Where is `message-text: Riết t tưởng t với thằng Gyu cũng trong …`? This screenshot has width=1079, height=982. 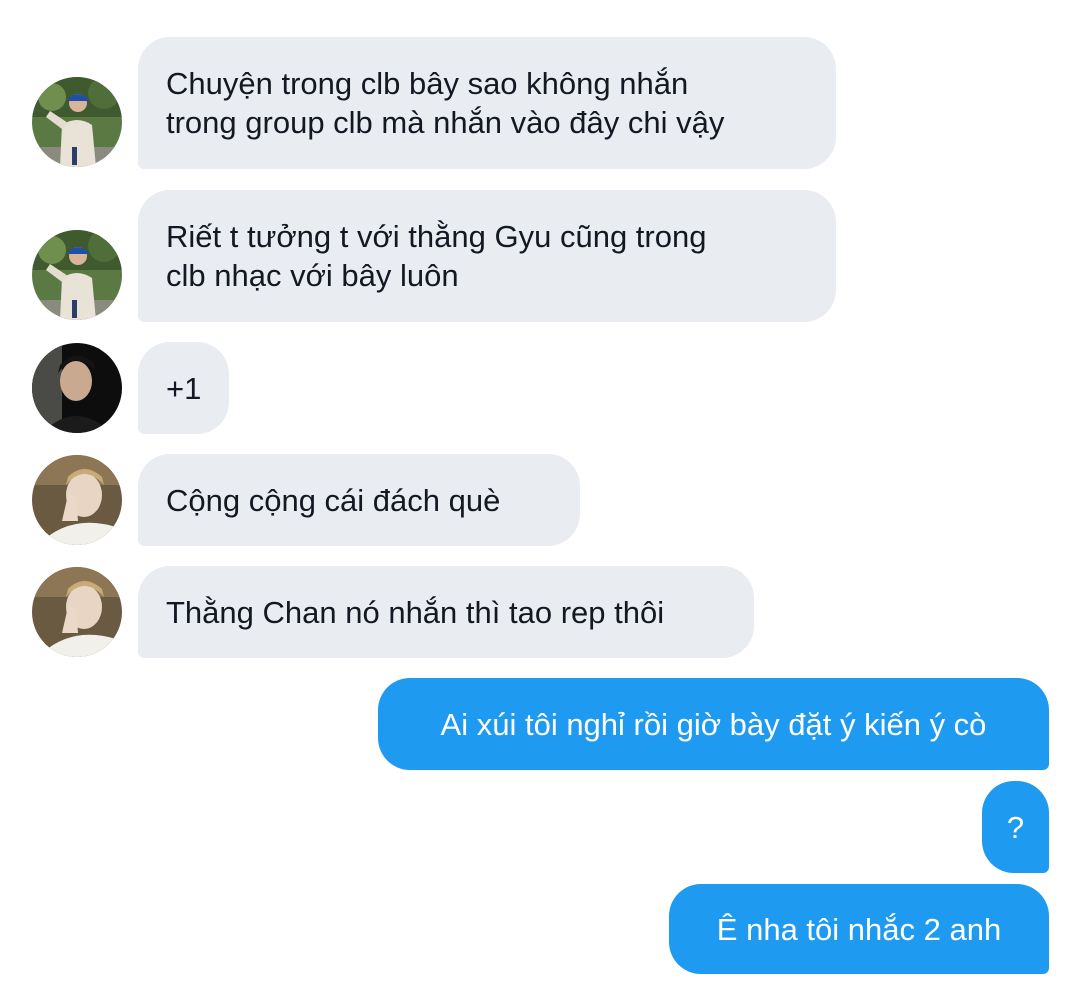 message-text: Riết t tưởng t với thằng Gyu cũng trong … is located at coordinates (436, 256).